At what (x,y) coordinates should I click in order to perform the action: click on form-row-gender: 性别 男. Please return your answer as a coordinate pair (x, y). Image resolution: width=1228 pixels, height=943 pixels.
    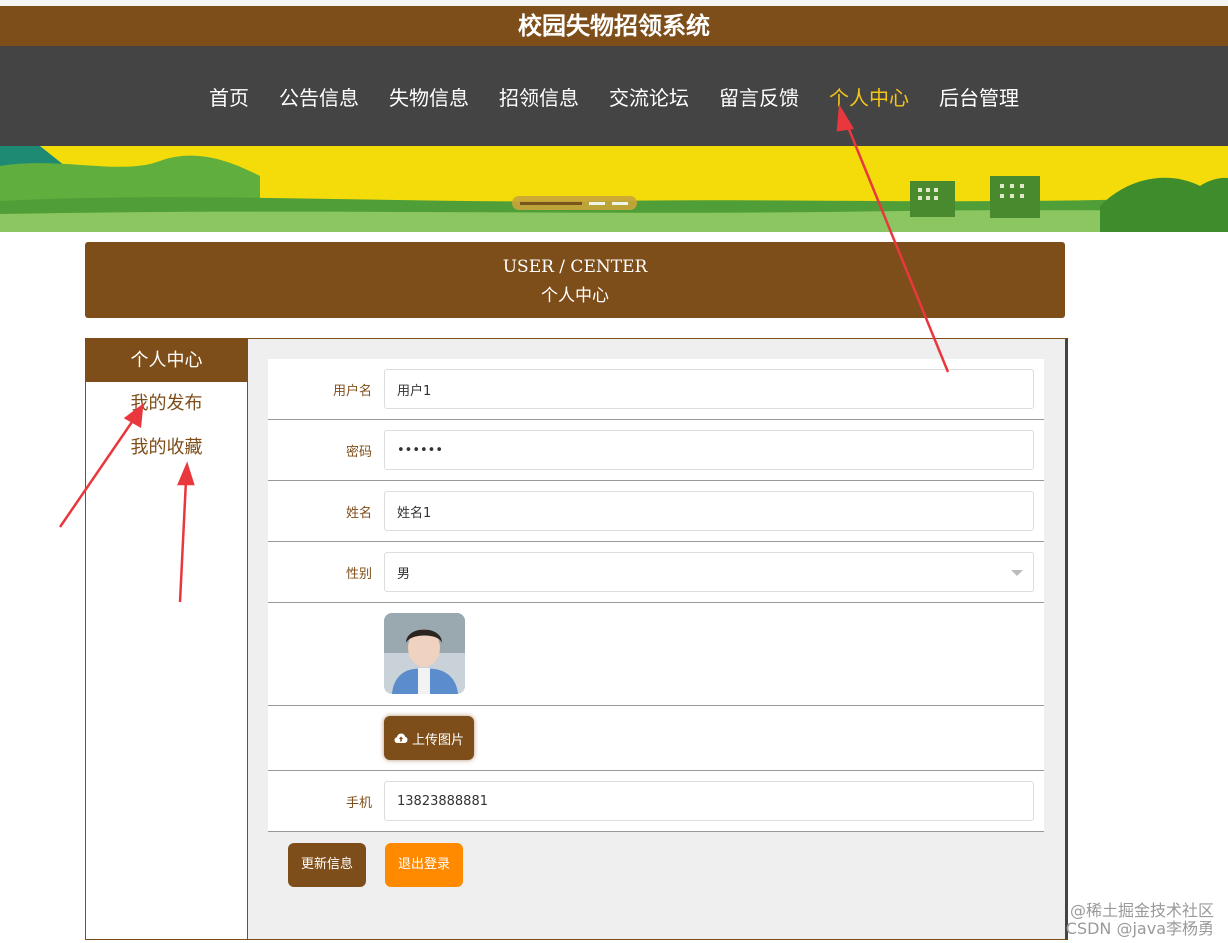
    Looking at the image, I should click on (656, 572).